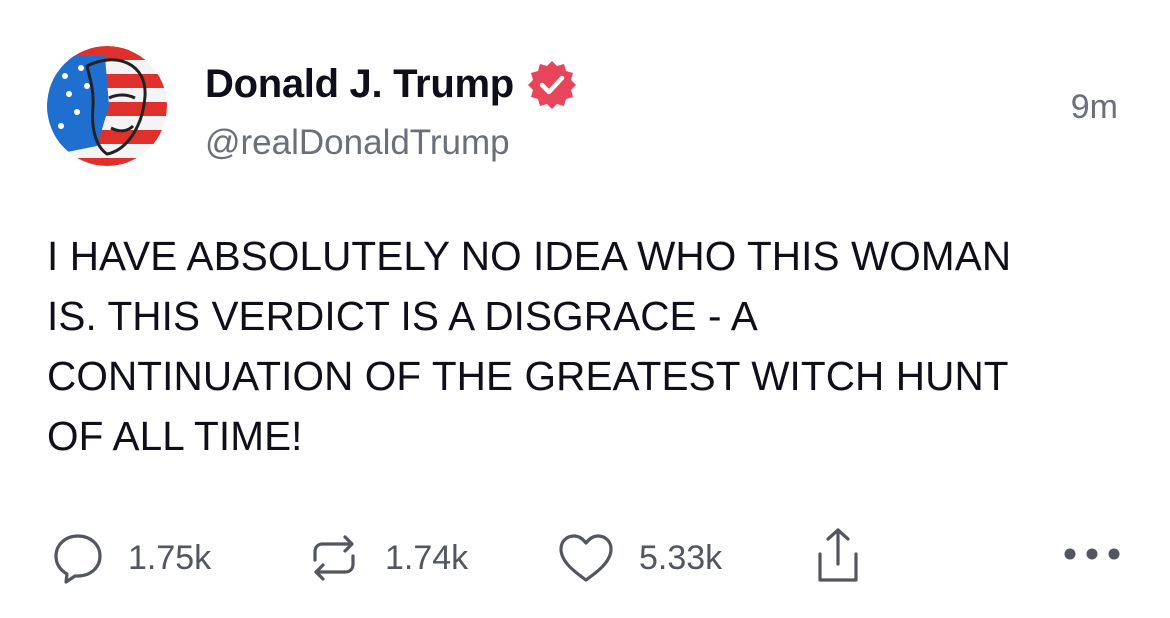 The image size is (1170, 618). I want to click on like-button: 5.33k, so click(638, 558).